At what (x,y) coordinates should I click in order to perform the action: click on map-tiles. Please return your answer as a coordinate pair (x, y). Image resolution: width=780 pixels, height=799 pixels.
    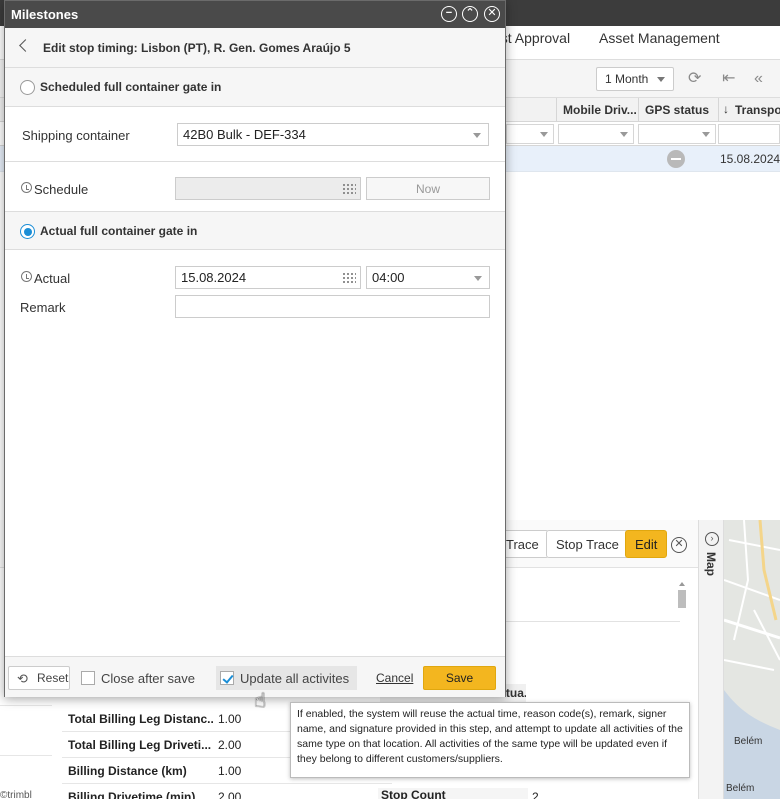
    Looking at the image, I should click on (752, 659).